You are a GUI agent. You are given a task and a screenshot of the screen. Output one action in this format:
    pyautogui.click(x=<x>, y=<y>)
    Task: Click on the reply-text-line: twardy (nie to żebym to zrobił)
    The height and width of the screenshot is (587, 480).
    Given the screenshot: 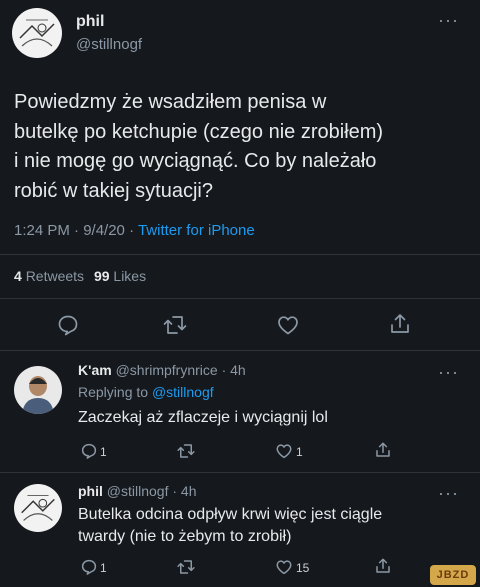 What is the action you would take?
    pyautogui.click(x=185, y=536)
    